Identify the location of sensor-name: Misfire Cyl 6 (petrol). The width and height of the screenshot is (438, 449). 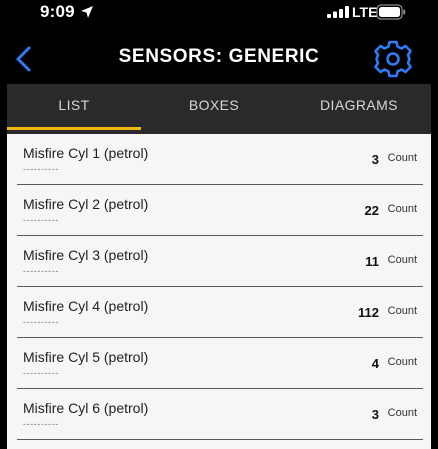
(86, 408).